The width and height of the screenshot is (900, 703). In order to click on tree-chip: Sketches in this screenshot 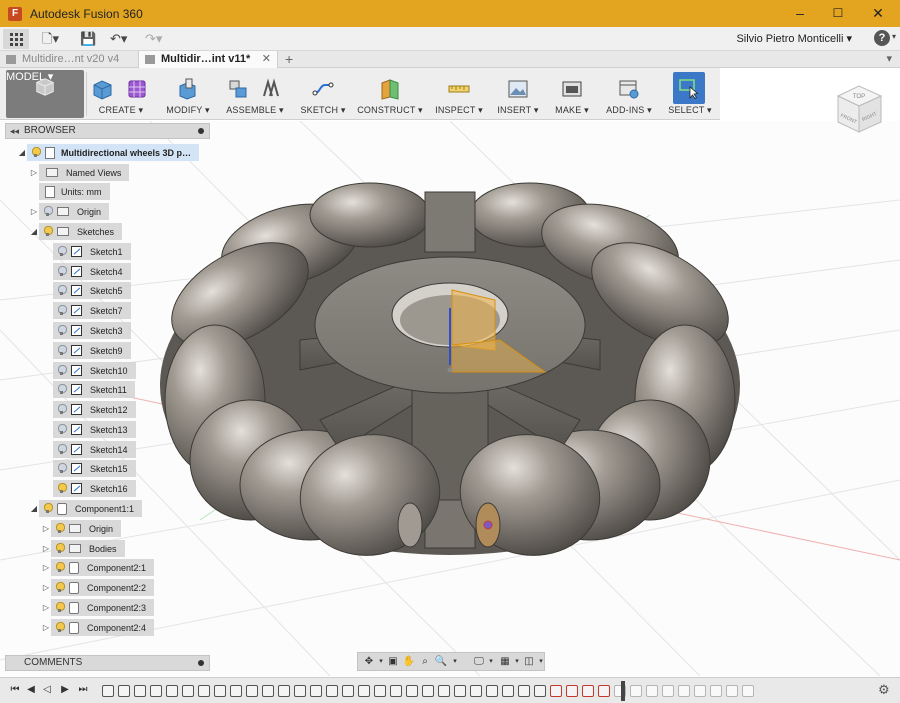, I will do `click(81, 231)`.